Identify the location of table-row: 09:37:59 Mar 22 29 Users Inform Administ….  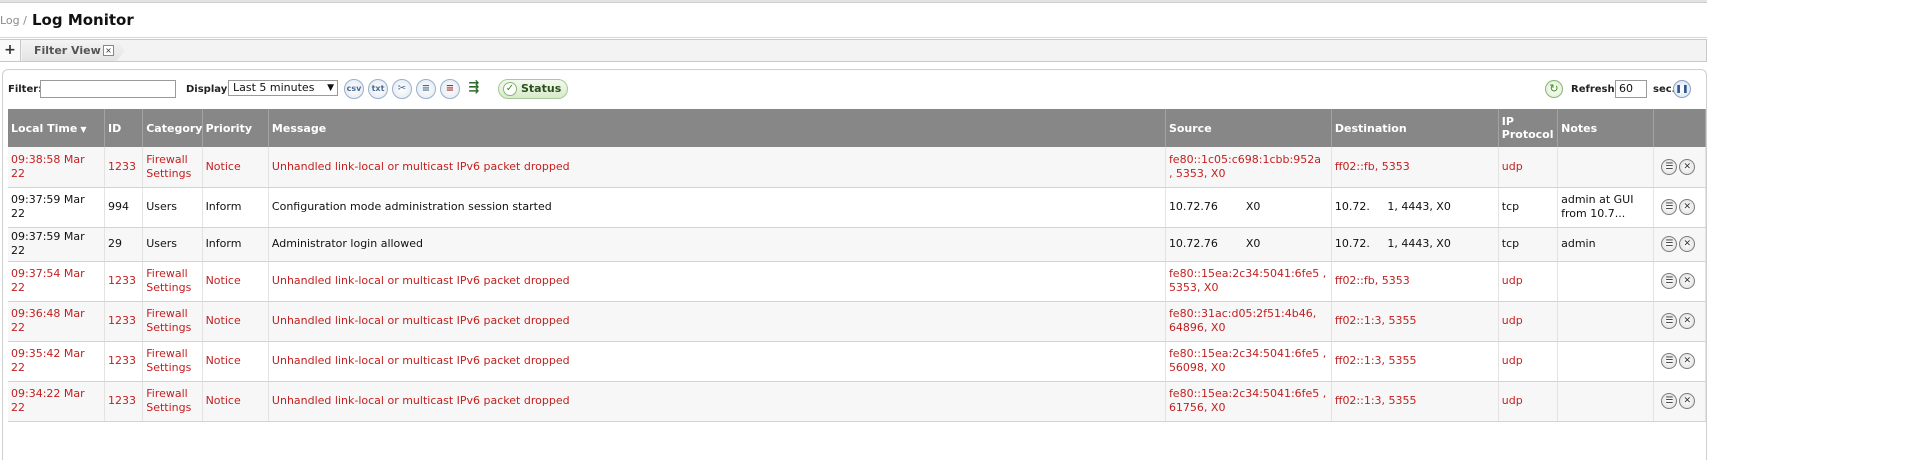
(857, 244).